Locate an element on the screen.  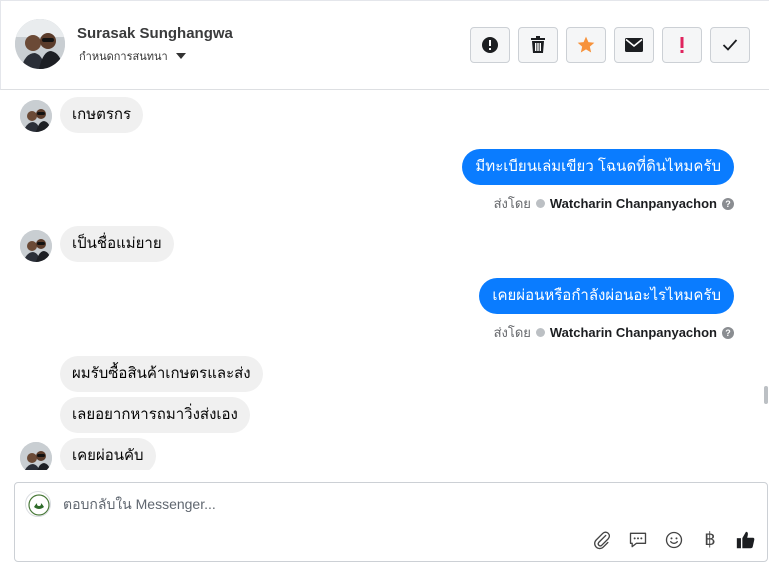
checkmark-icon is located at coordinates (730, 45).